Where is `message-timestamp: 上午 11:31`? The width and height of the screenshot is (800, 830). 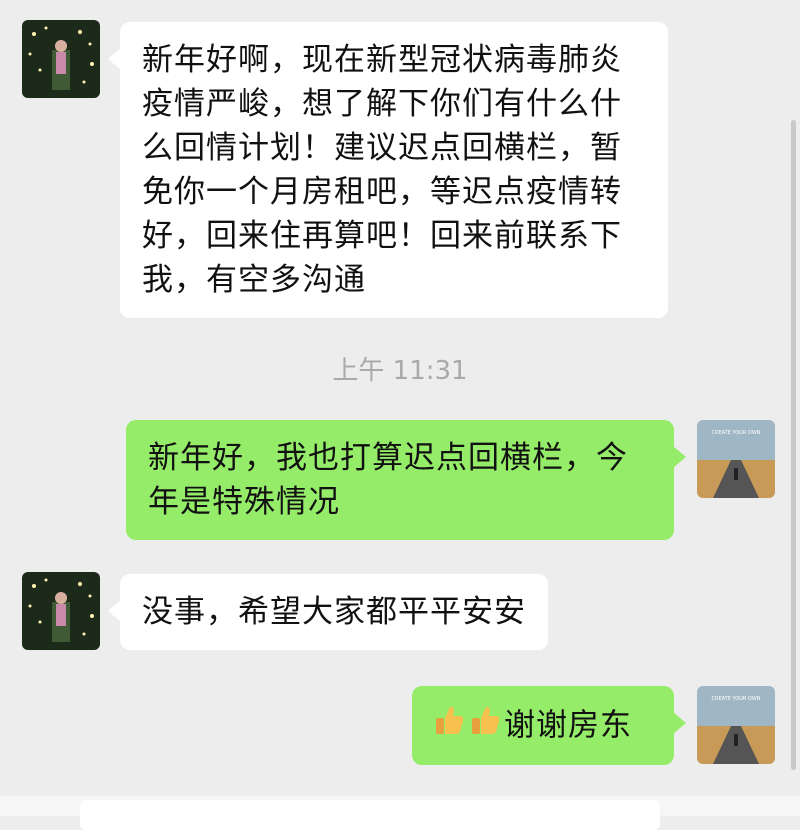
message-timestamp: 上午 11:31 is located at coordinates (400, 371).